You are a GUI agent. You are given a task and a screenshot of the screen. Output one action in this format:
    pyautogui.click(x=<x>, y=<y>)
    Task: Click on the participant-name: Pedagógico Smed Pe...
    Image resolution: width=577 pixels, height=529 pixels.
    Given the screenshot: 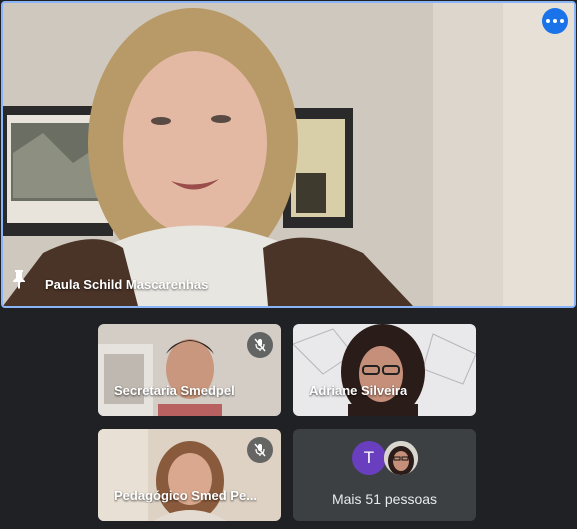 What is the action you would take?
    pyautogui.click(x=186, y=495)
    